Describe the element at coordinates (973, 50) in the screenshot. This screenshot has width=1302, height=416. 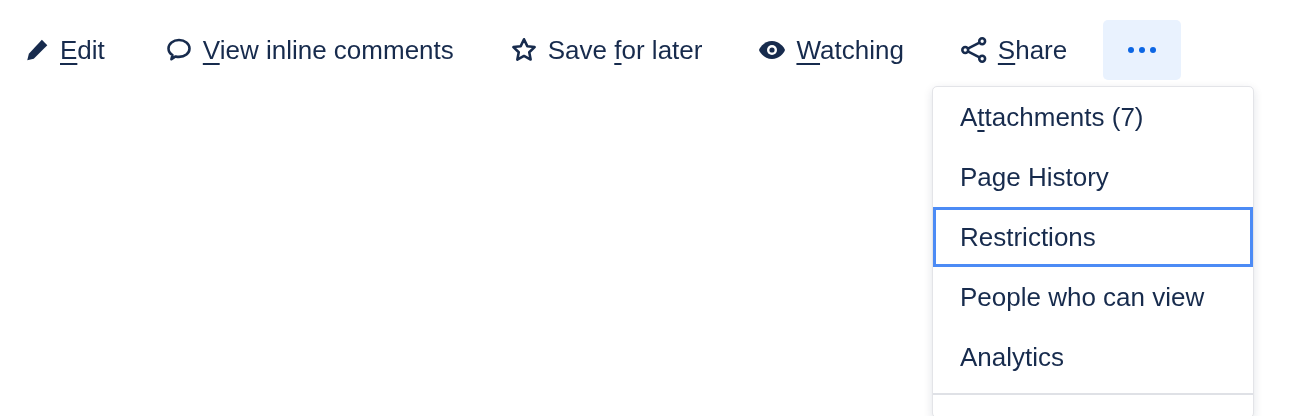
I see `share-icon` at that location.